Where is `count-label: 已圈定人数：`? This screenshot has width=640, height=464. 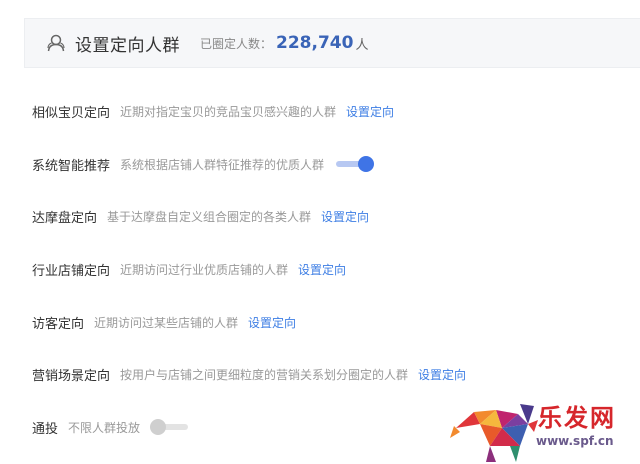
count-label: 已圈定人数： is located at coordinates (236, 43).